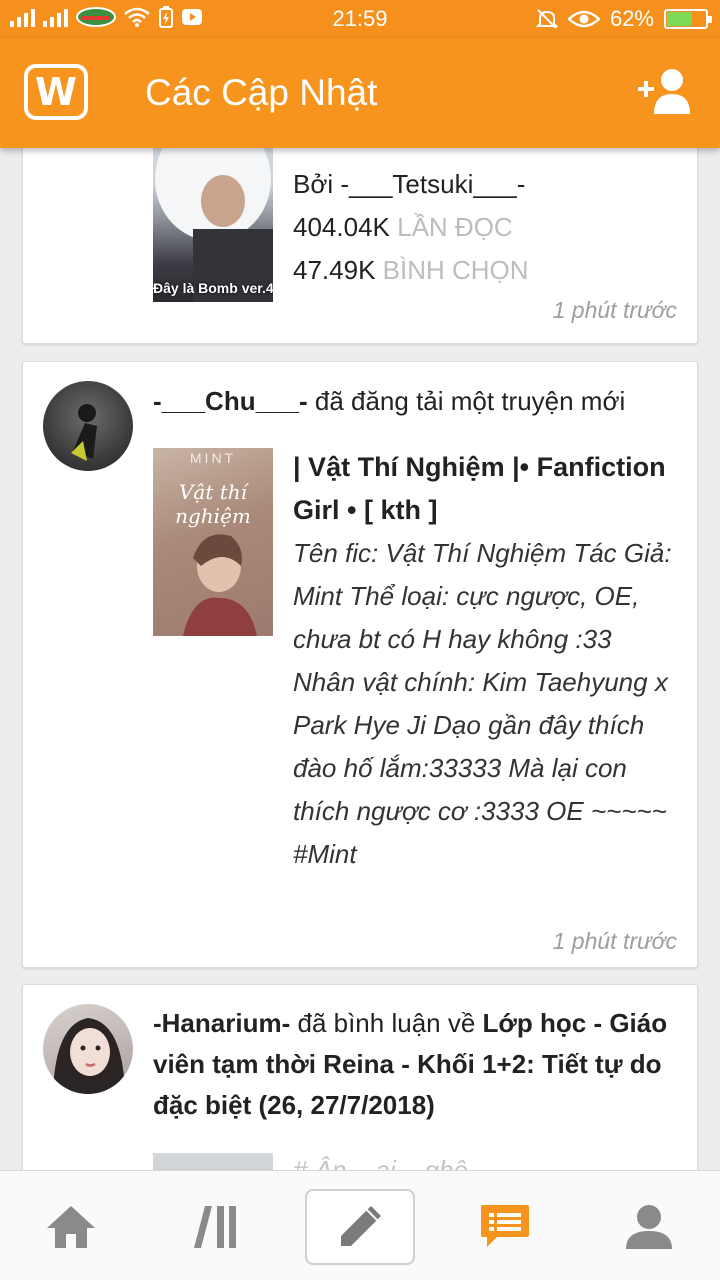  I want to click on app-bar: W Các Cập Nhật, so click(360, 93).